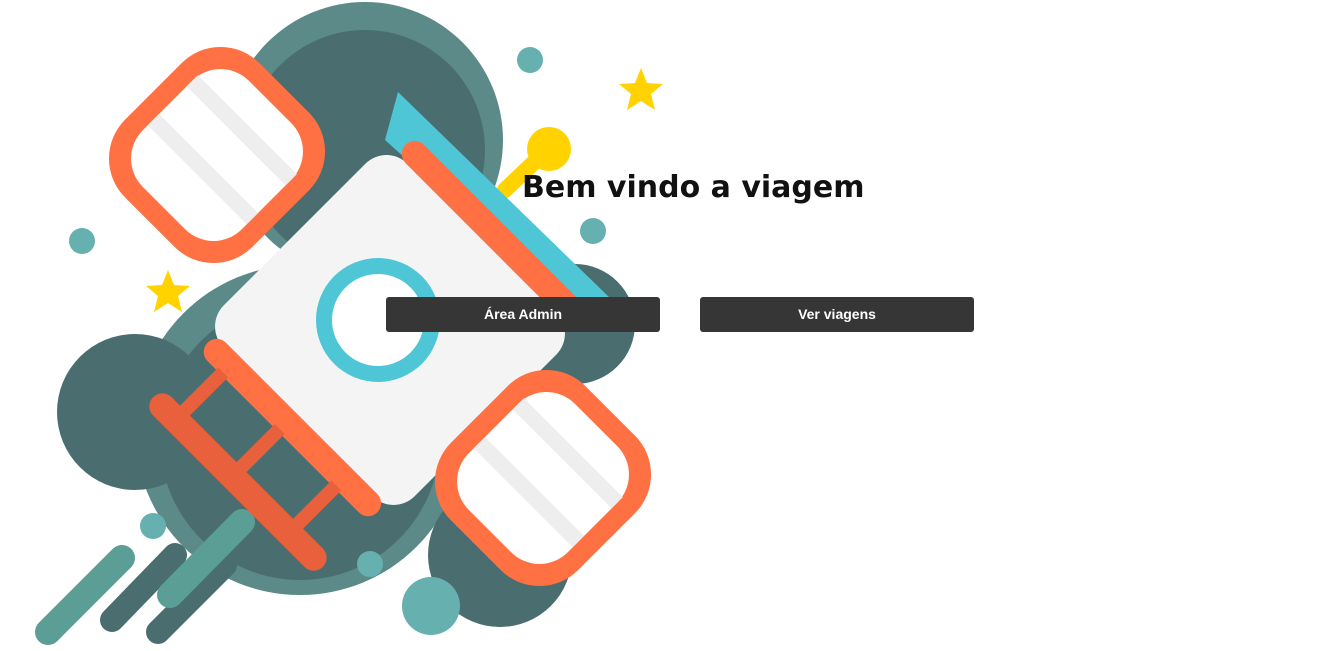  Describe the element at coordinates (693, 187) in the screenshot. I see `page-title: Bem vindo a viagem` at that location.